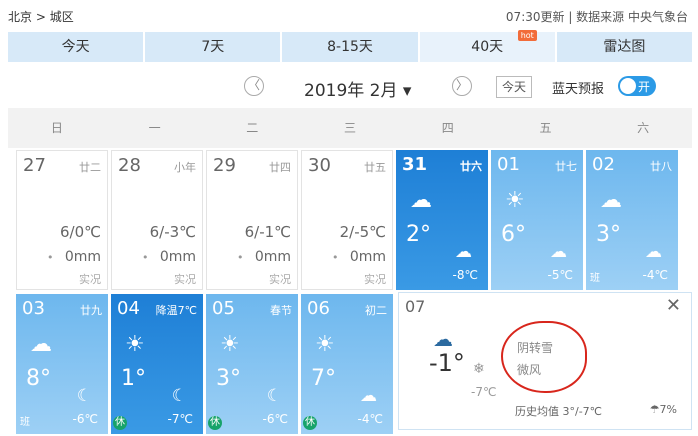  I want to click on day-cell: 04 降温7℃ ☀ 1° ☾ -7℃ 休, so click(157, 364).